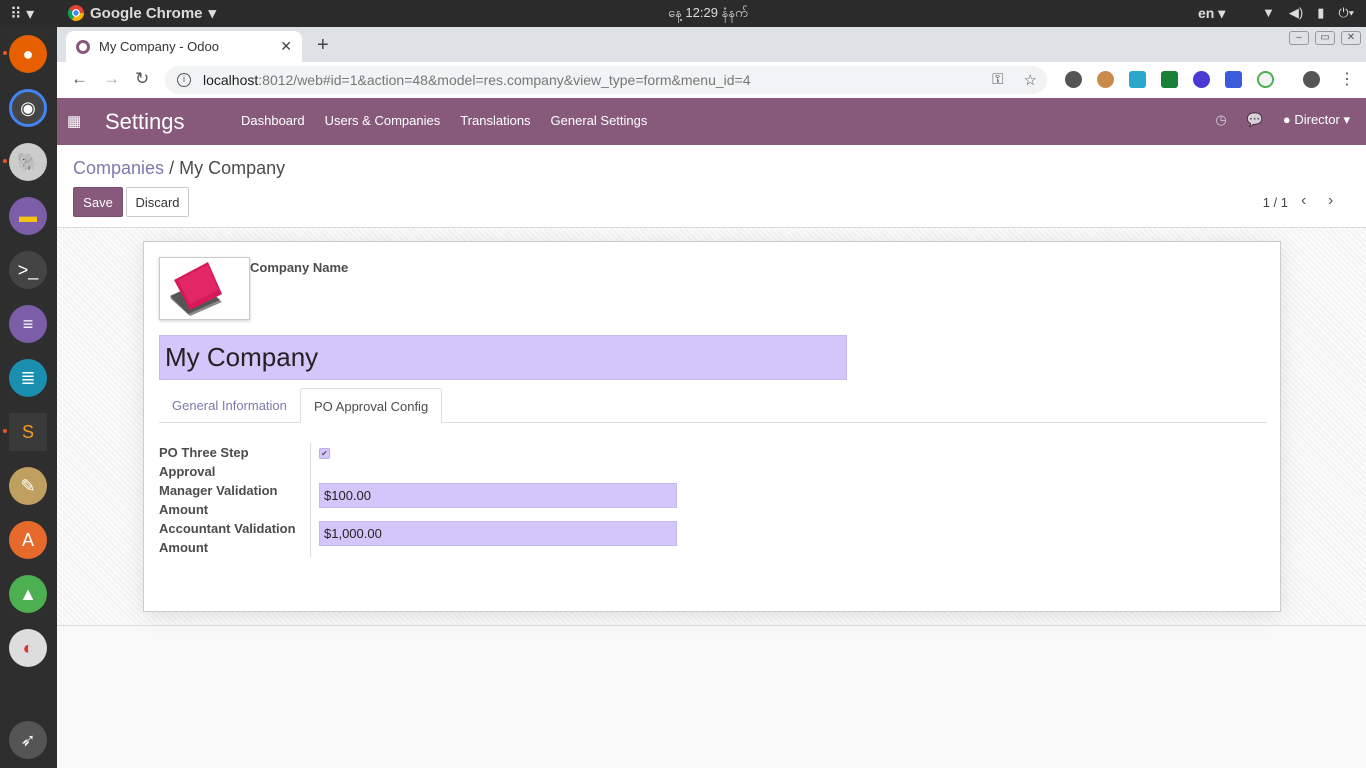  What do you see at coordinates (1073, 79) in the screenshot?
I see `extension-ninja-icon` at bounding box center [1073, 79].